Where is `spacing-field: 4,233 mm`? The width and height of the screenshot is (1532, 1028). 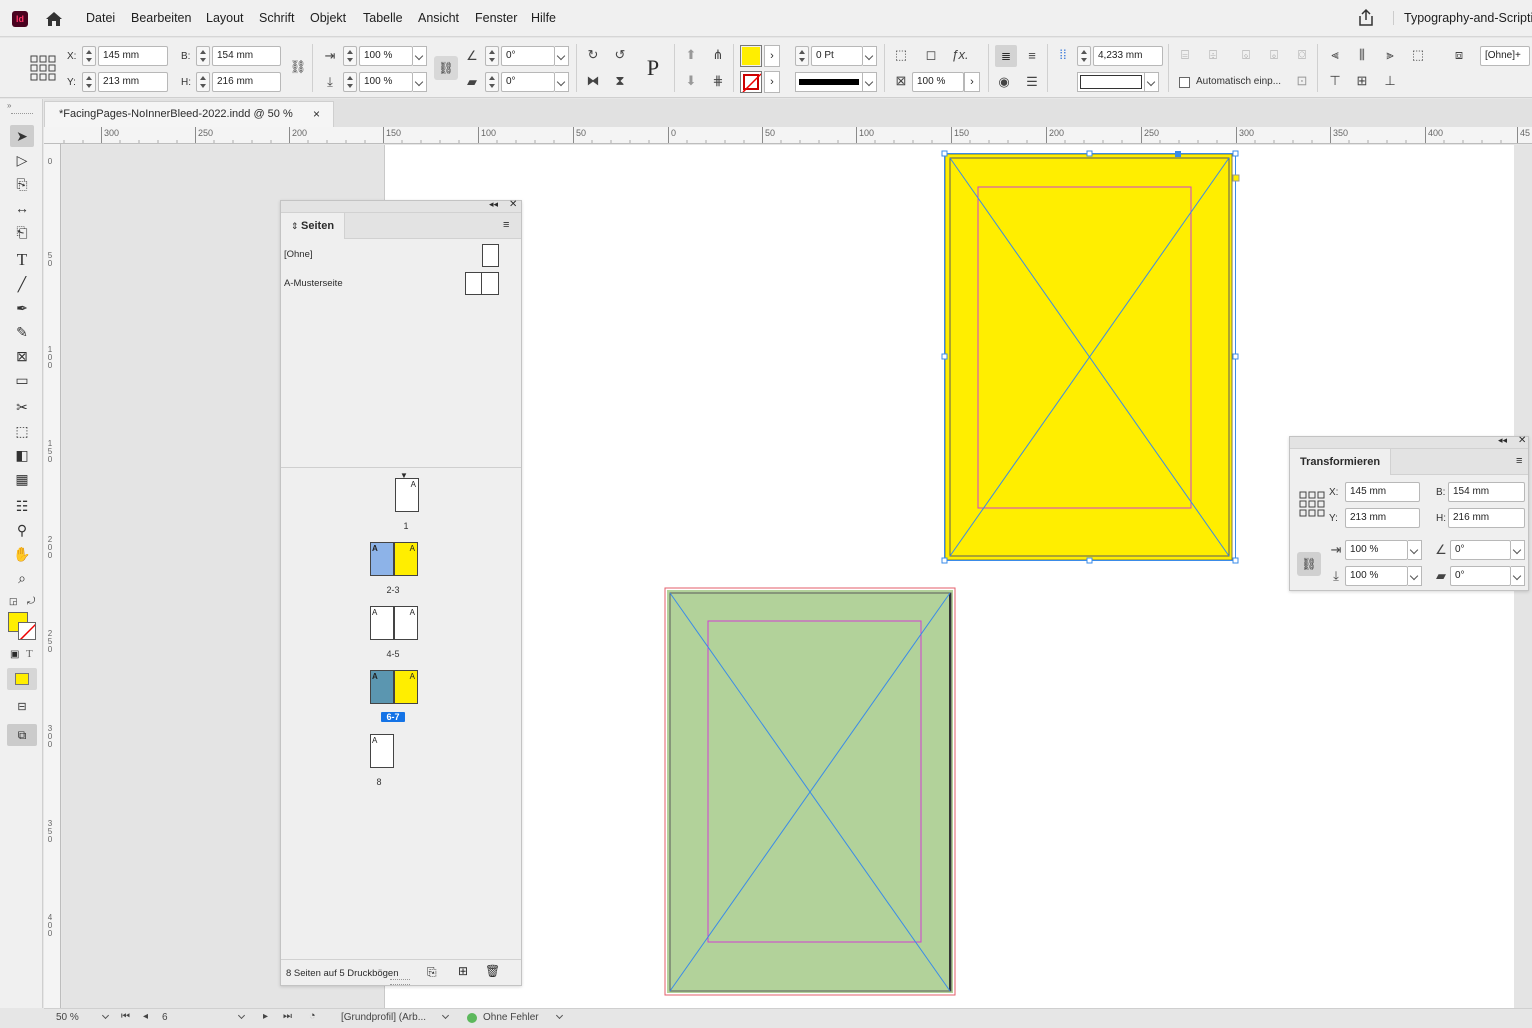 spacing-field: 4,233 mm is located at coordinates (1128, 56).